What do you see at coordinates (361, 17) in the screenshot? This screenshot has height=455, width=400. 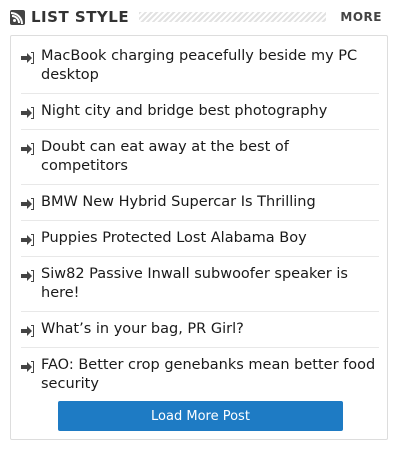 I see `more-link: MORE` at bounding box center [361, 17].